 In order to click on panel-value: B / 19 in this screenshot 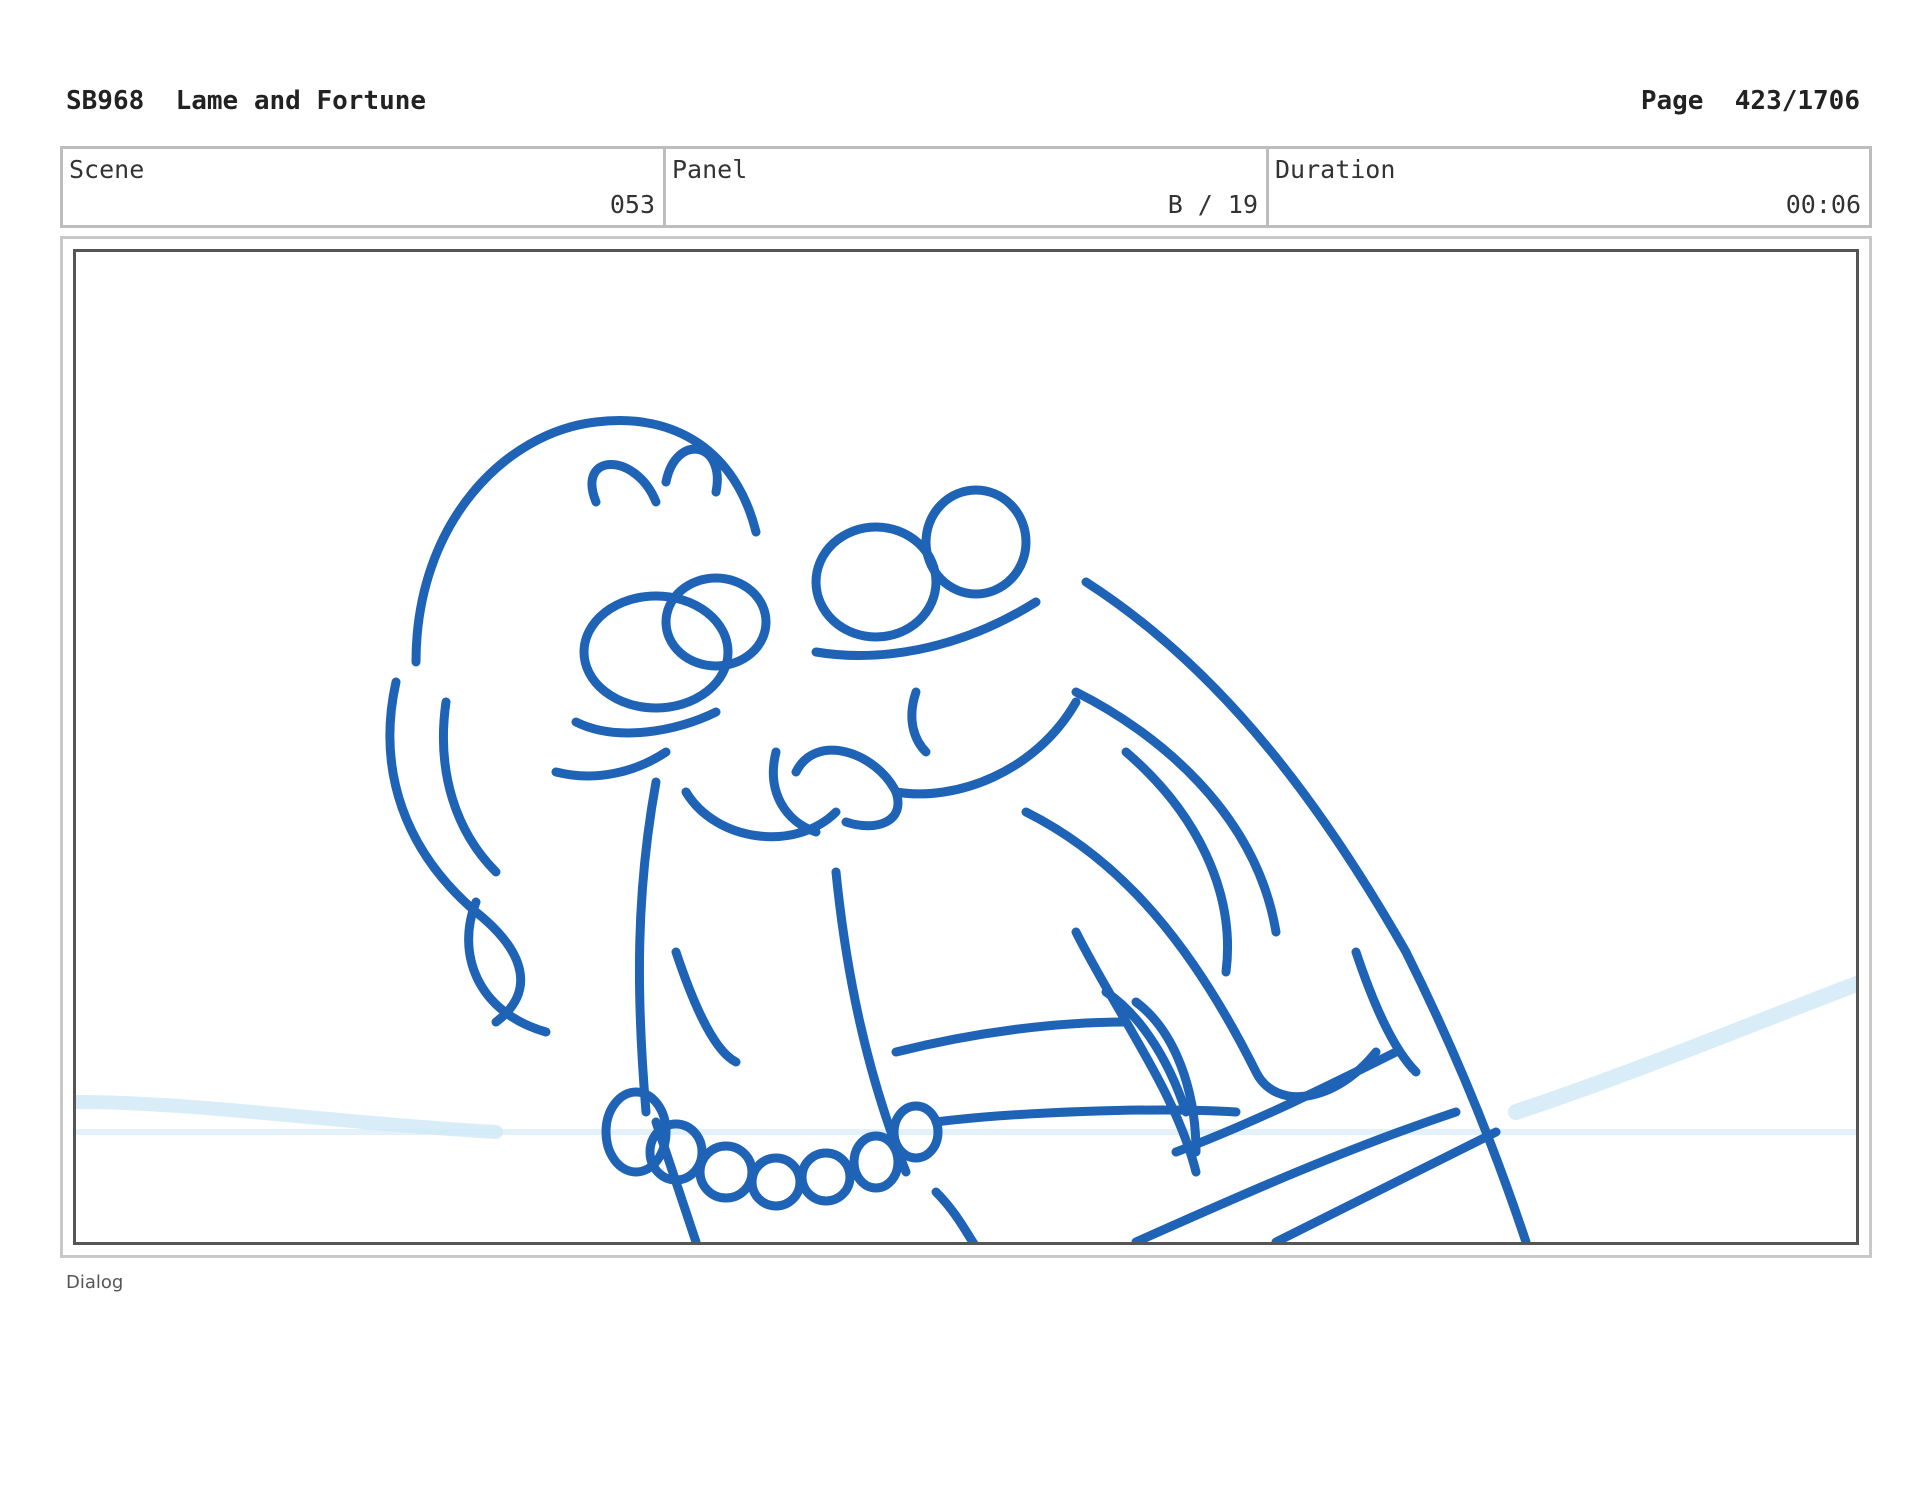, I will do `click(1212, 204)`.